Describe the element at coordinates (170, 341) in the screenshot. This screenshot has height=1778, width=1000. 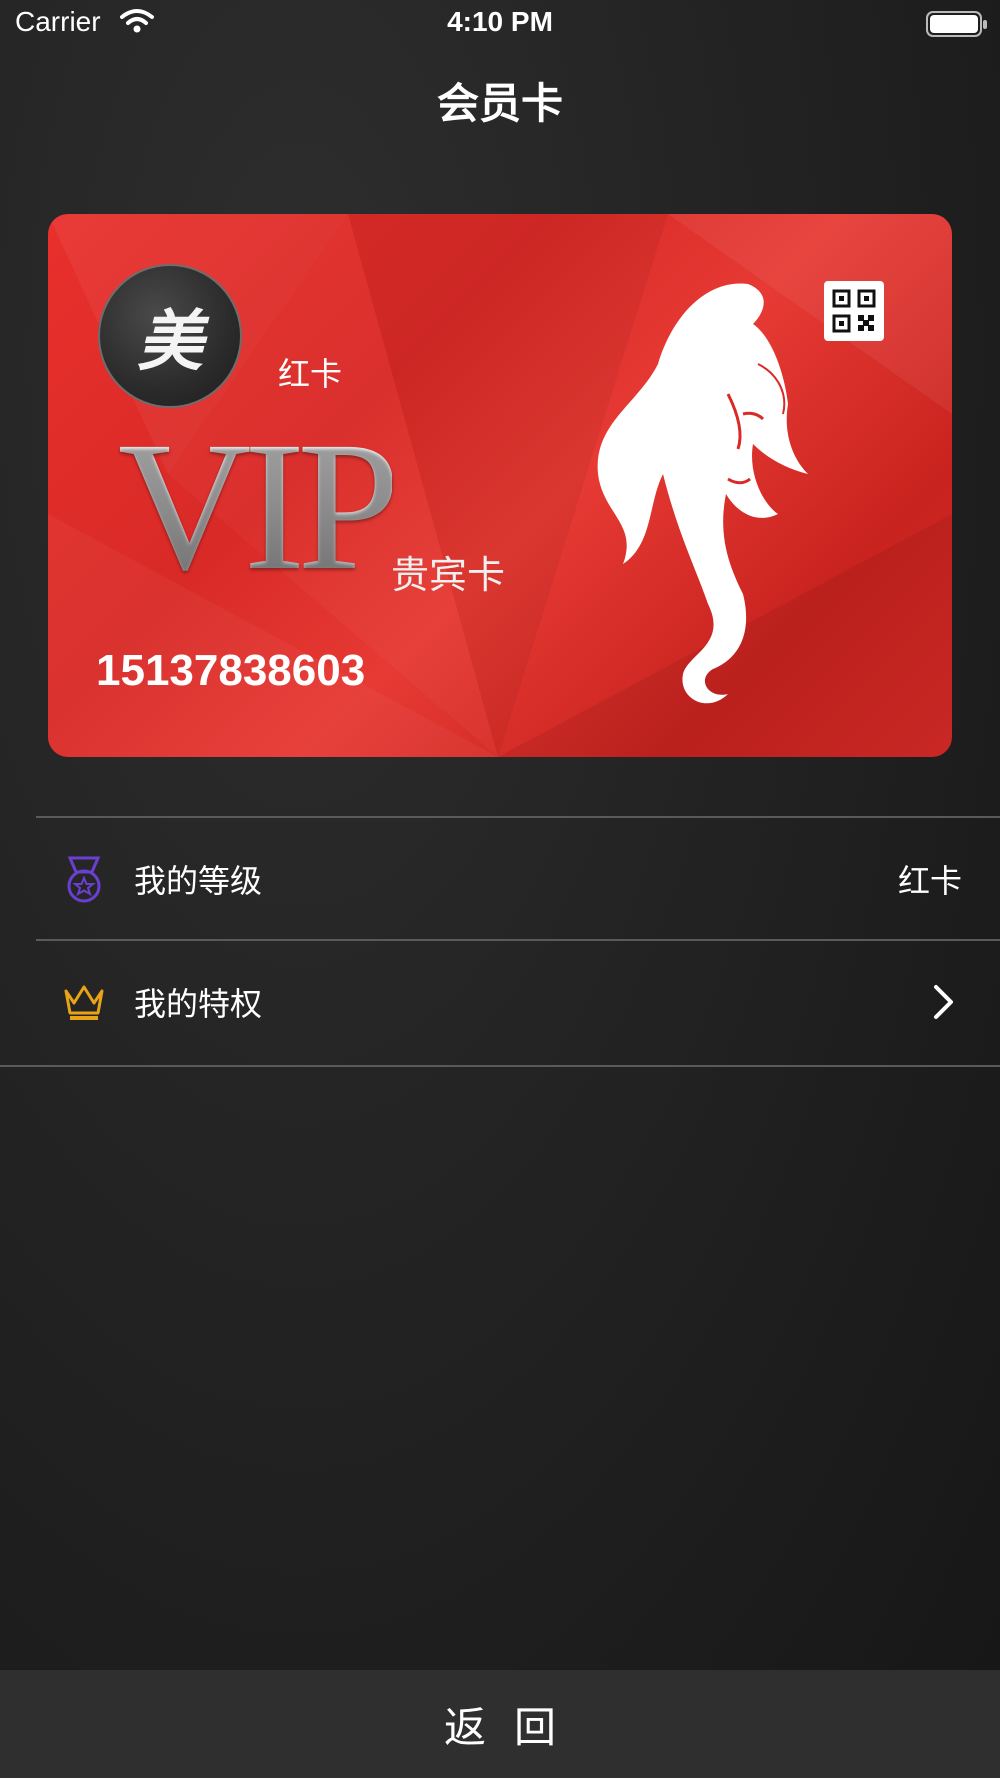
I see `brand-logo-char: 美` at that location.